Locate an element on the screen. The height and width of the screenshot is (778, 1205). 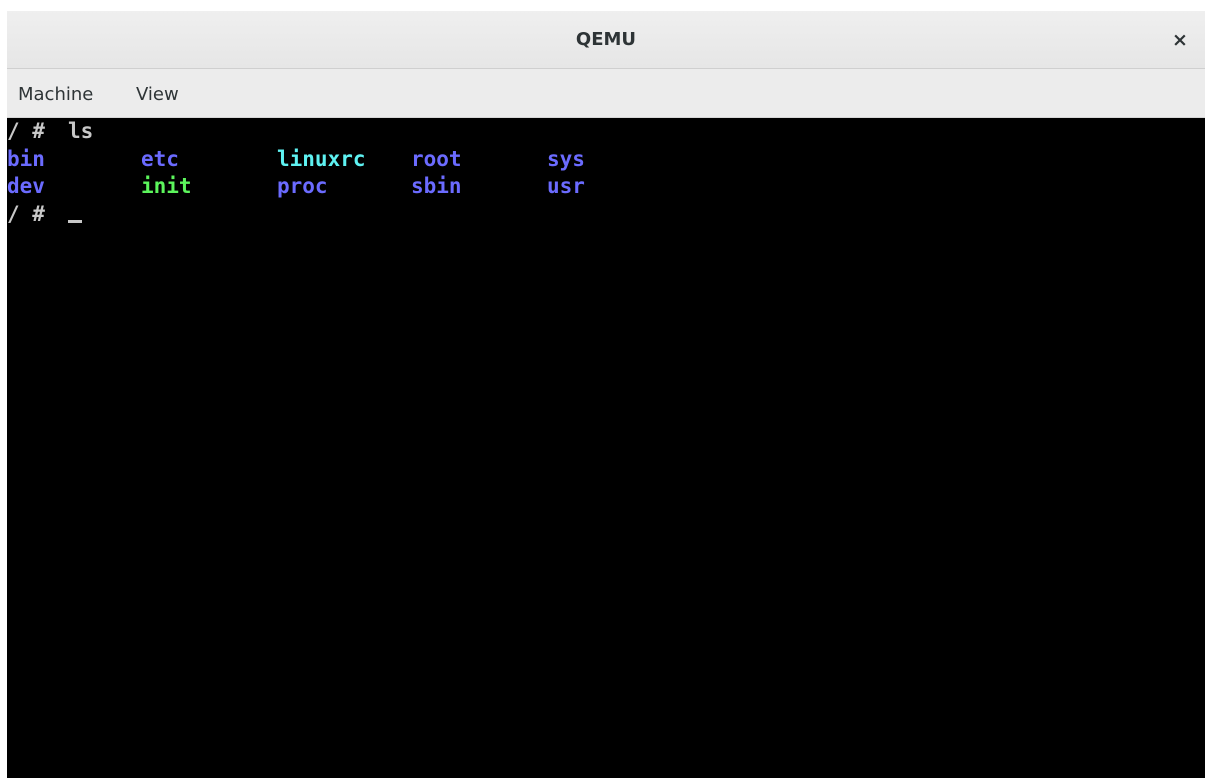
window-title: QEMU is located at coordinates (606, 39).